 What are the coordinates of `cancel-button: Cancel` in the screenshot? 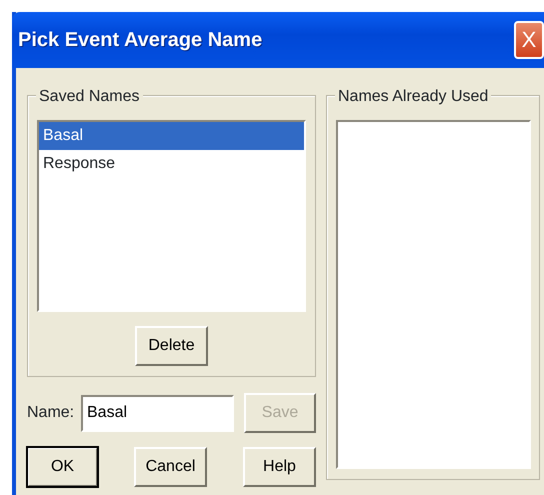 It's located at (170, 467).